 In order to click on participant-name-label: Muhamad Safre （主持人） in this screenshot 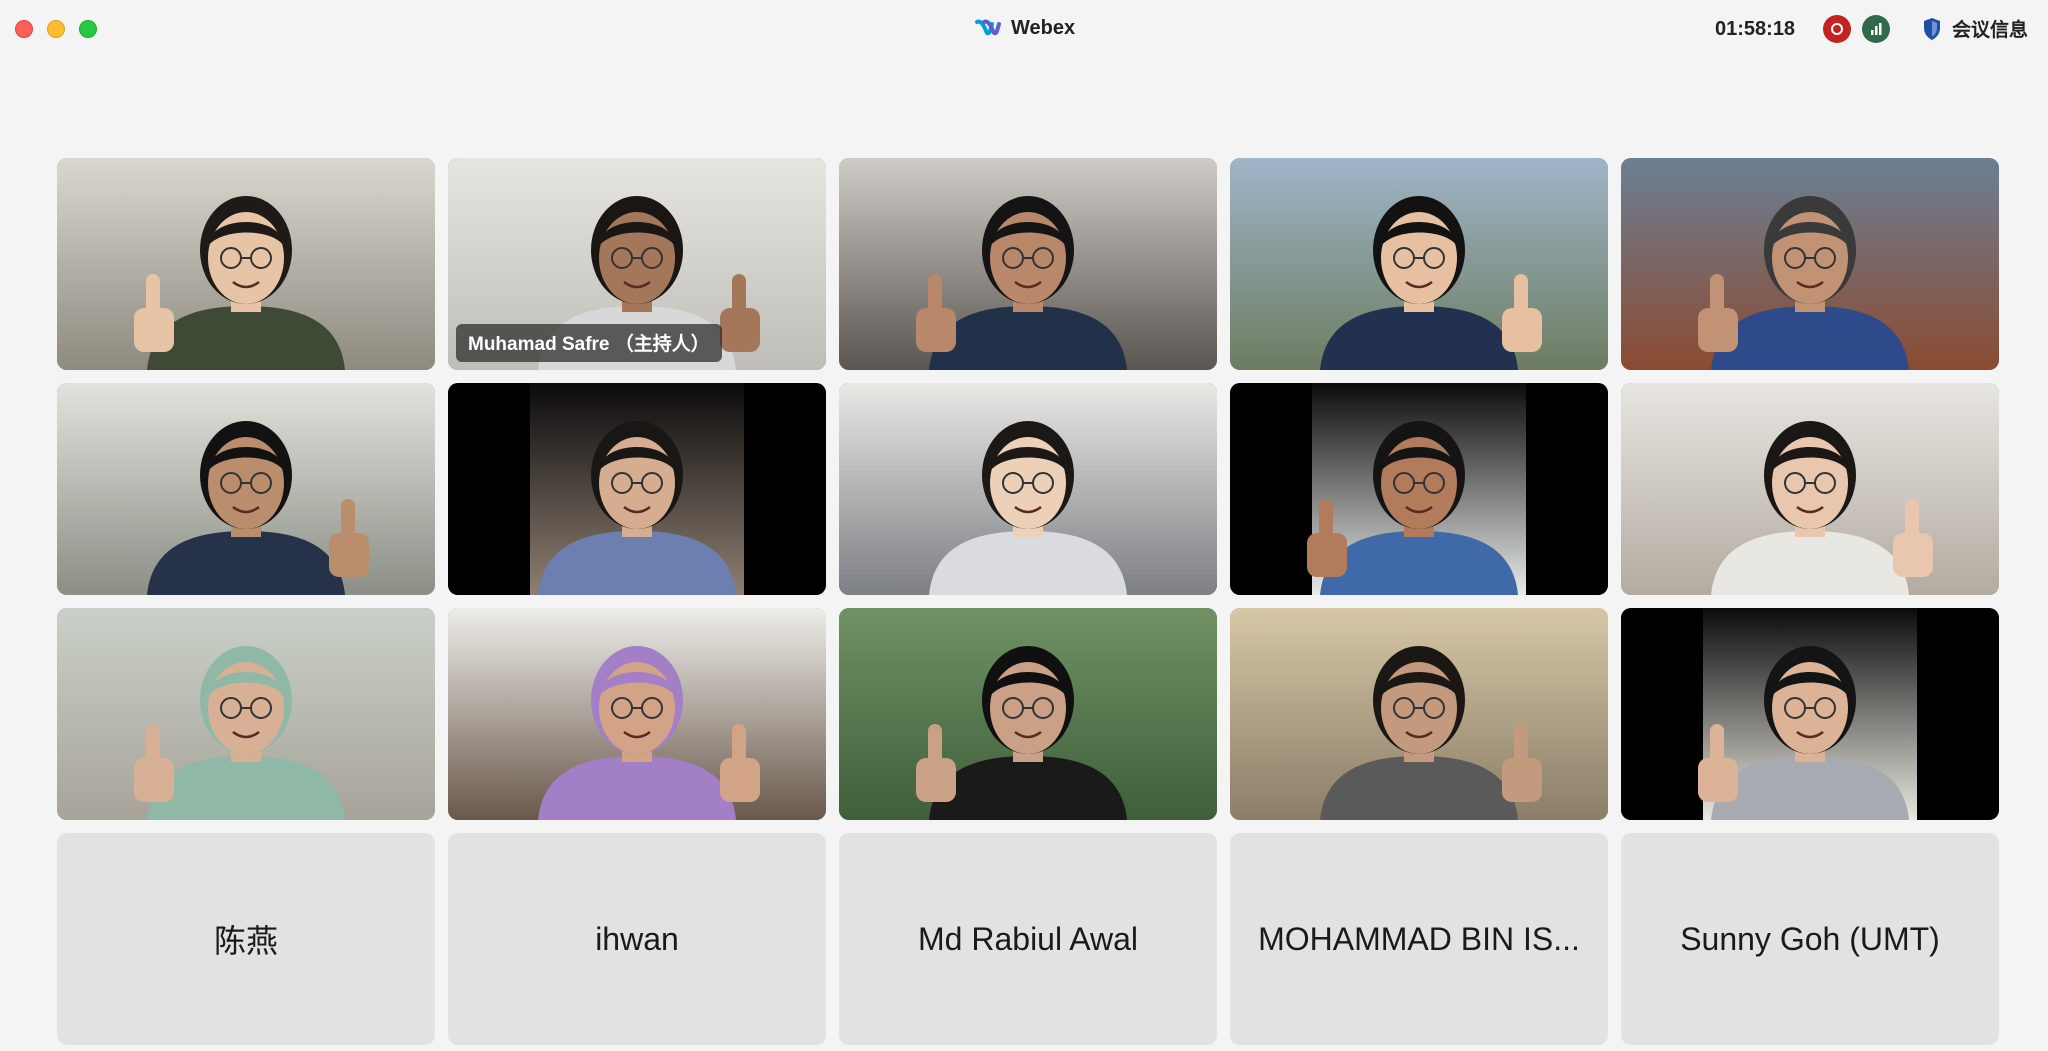, I will do `click(589, 343)`.